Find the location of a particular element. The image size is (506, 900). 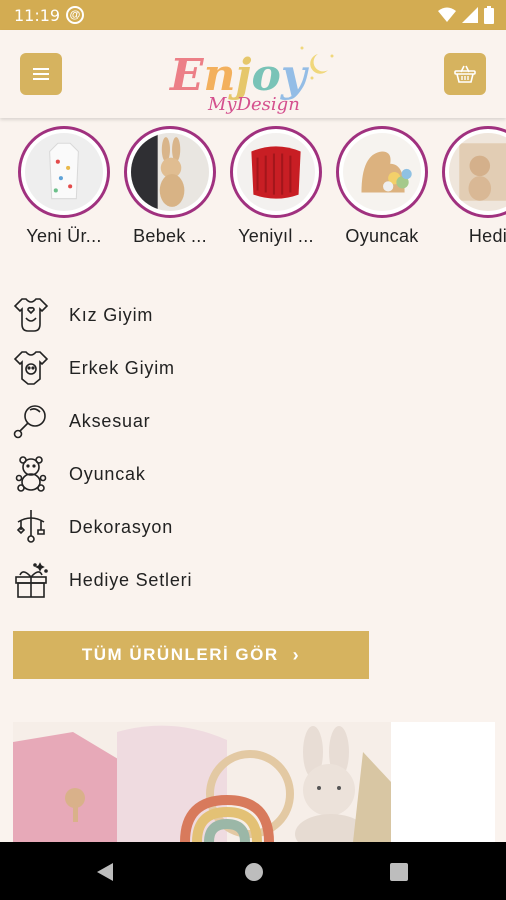

category-label: Aksesuar is located at coordinates (110, 420).